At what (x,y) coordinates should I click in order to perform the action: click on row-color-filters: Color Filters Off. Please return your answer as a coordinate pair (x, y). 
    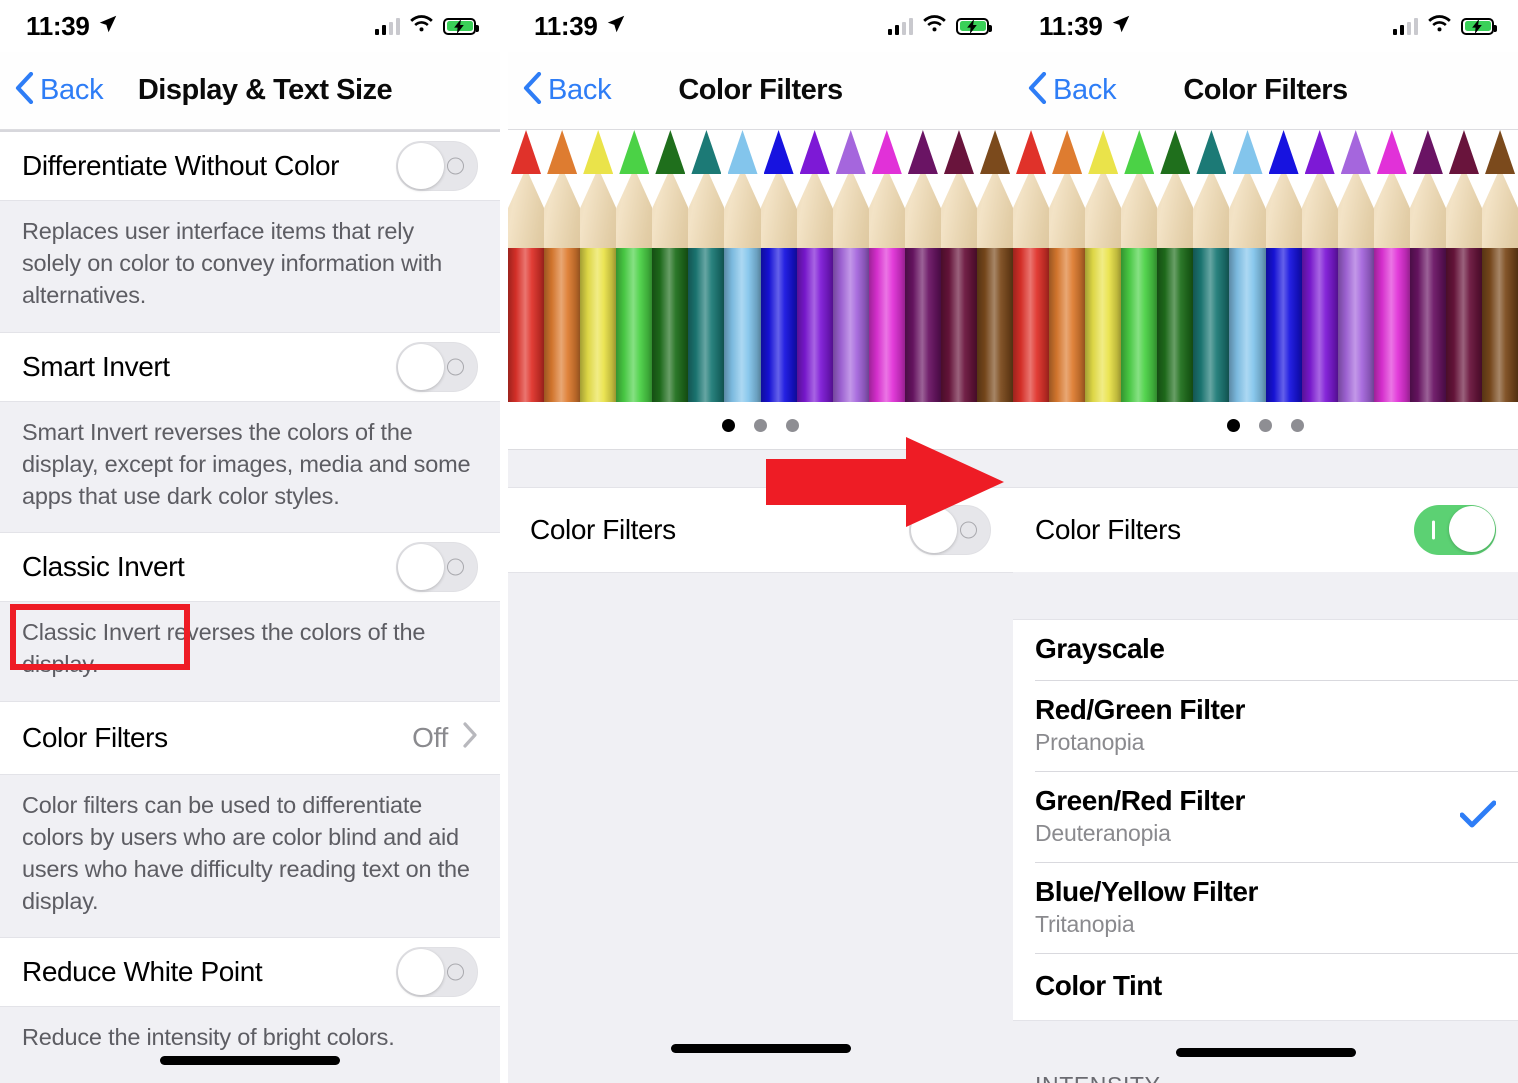
    Looking at the image, I should click on (250, 737).